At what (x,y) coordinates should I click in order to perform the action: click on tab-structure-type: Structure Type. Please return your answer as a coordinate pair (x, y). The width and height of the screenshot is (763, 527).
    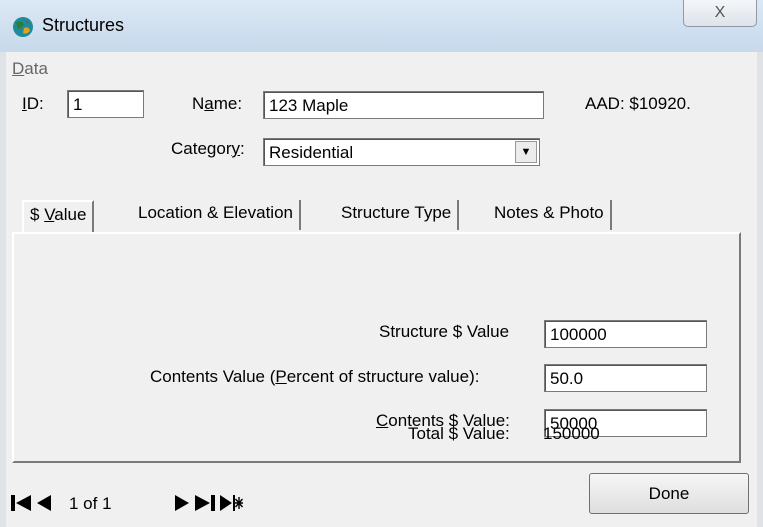
    Looking at the image, I should click on (397, 215).